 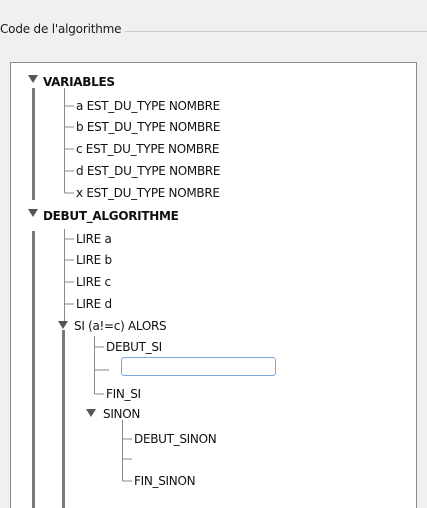 What do you see at coordinates (123, 394) in the screenshot?
I see `tree-node-fin-si: FIN_SI` at bounding box center [123, 394].